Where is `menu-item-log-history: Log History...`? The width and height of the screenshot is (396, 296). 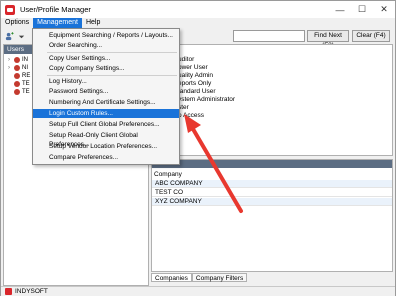 menu-item-log-history: Log History... is located at coordinates (106, 81).